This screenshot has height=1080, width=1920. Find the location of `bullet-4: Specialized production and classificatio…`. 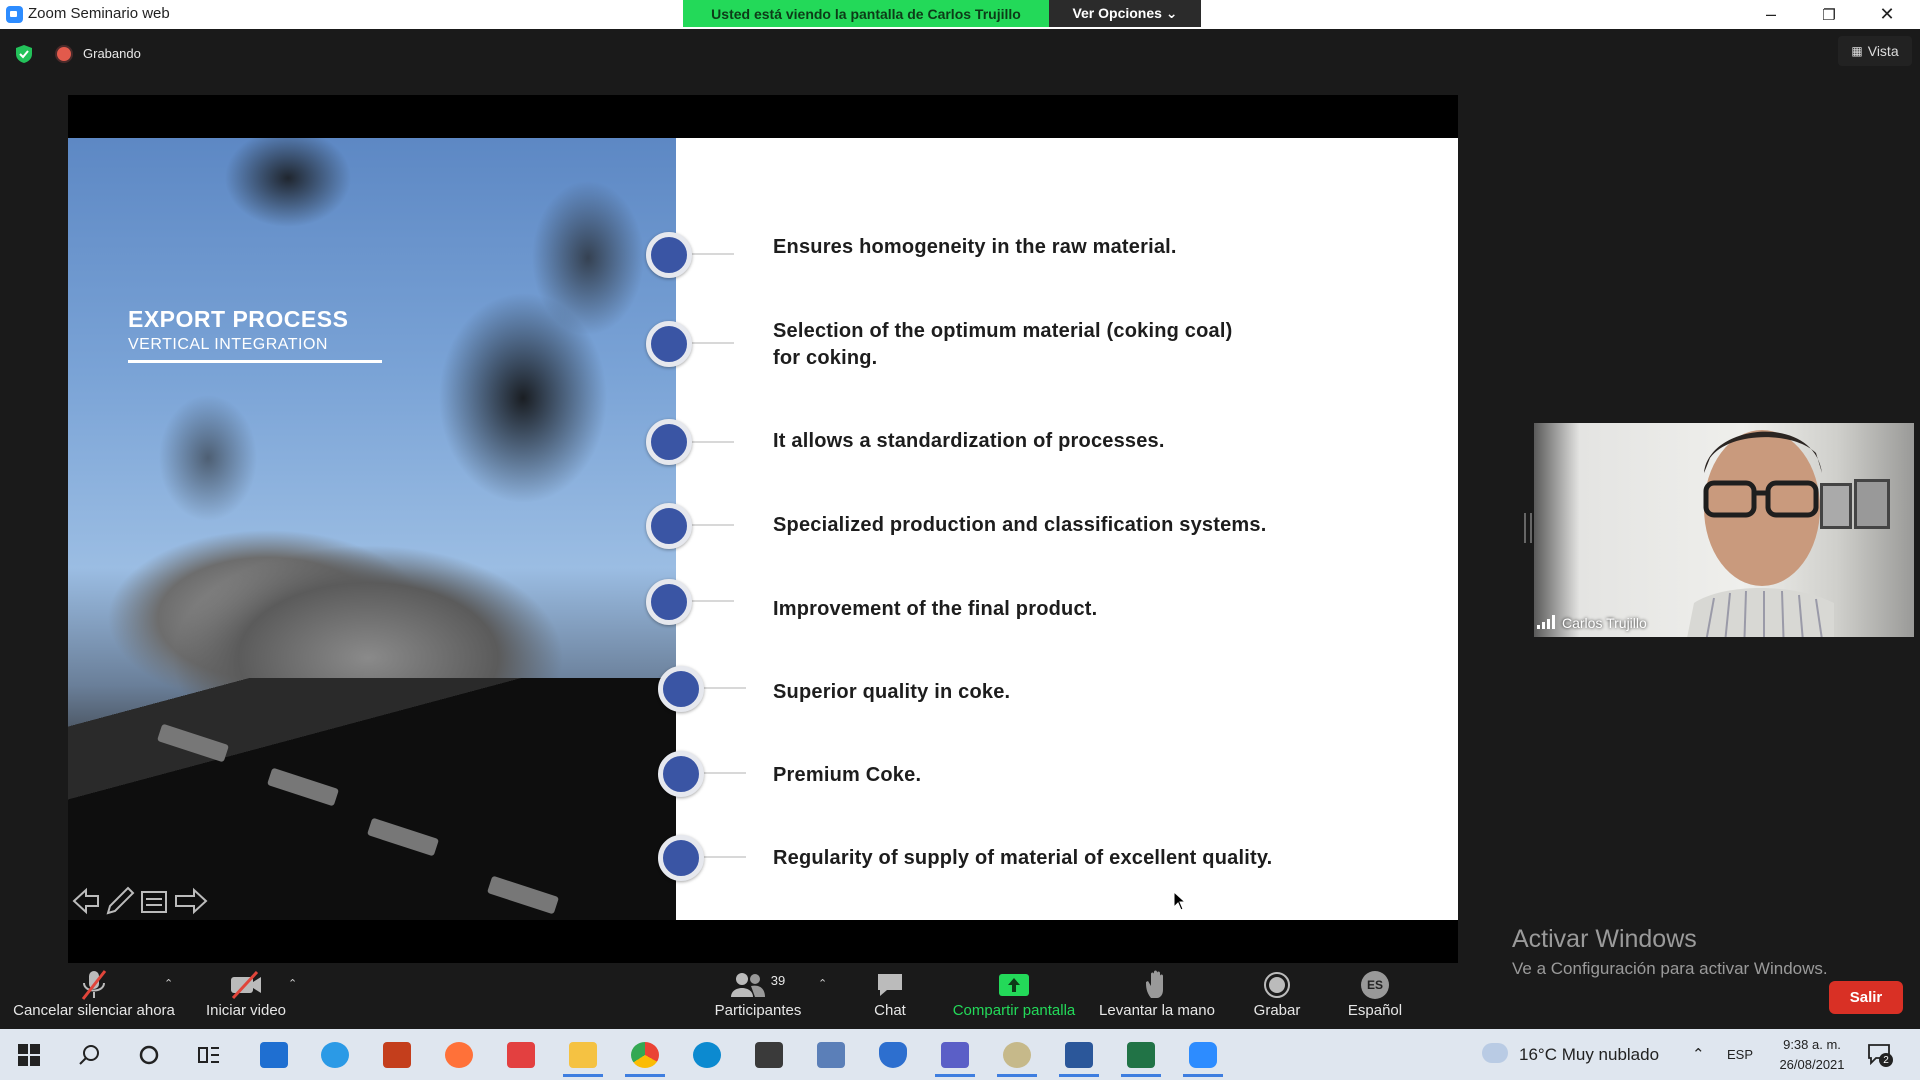

bullet-4: Specialized production and classificatio… is located at coordinates (1020, 525).